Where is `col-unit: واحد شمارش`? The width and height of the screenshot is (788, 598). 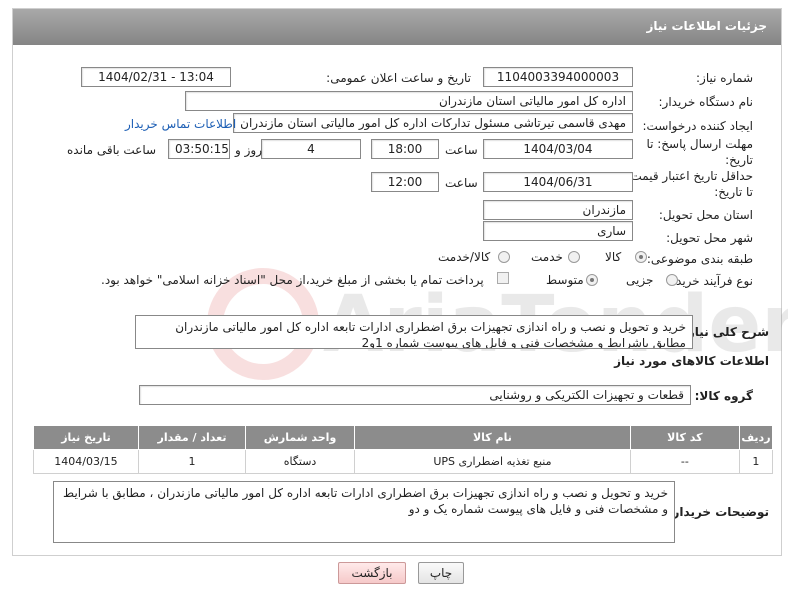
col-unit: واحد شمارش is located at coordinates (300, 437).